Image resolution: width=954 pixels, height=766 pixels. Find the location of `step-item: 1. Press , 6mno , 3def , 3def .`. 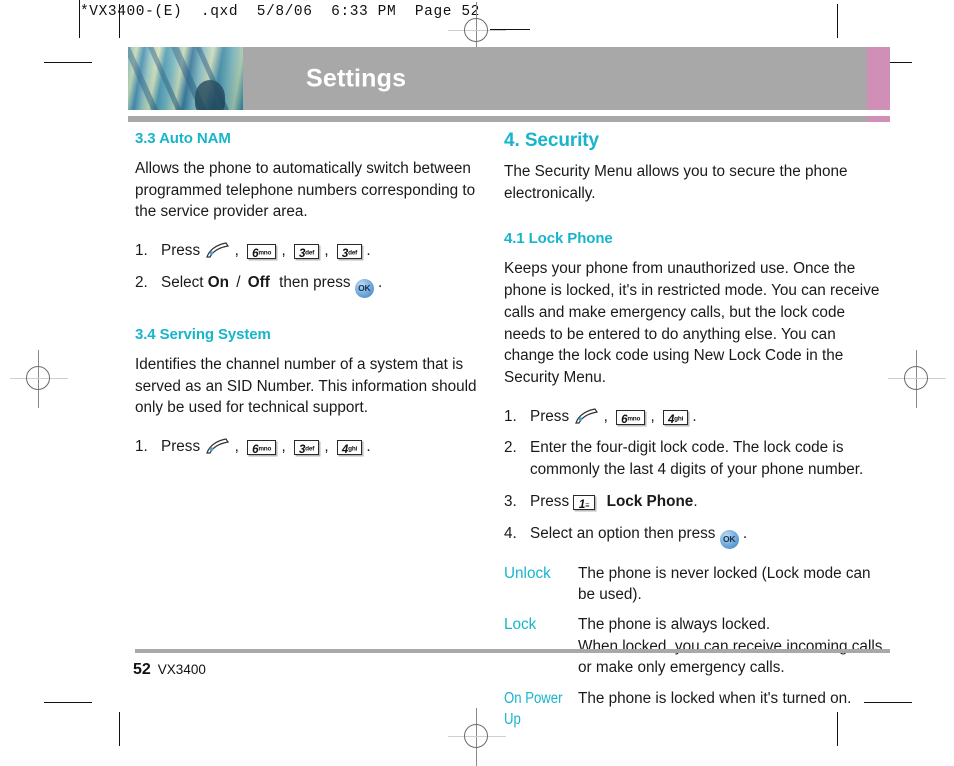

step-item: 1. Press , 6mno , 3def , 3def . is located at coordinates (315, 251).